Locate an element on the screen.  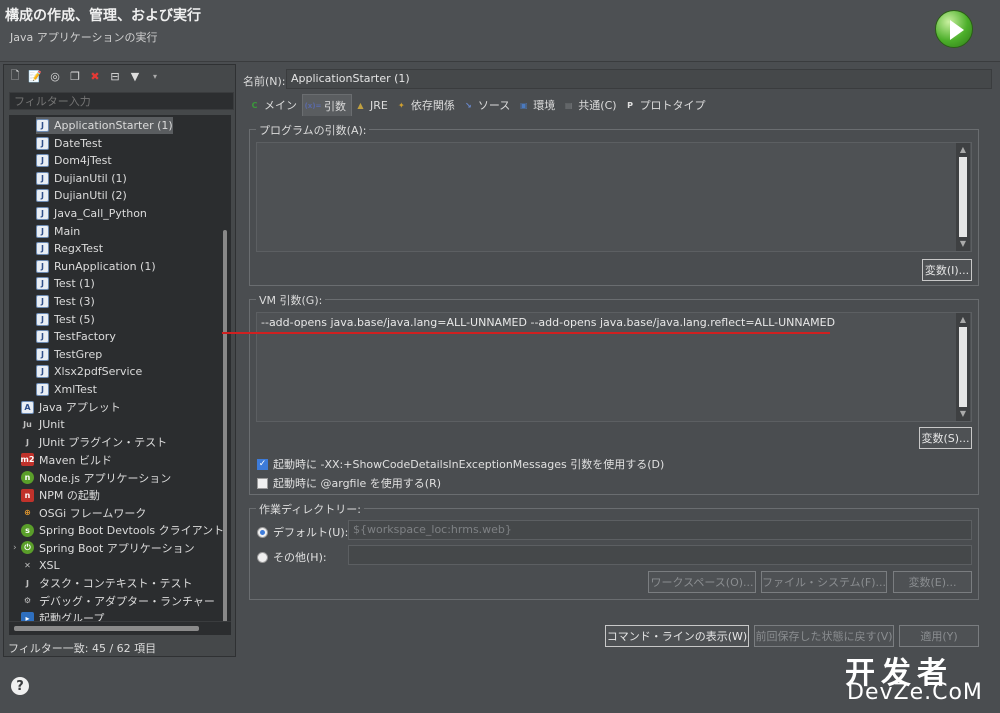
tree-item: JRunApplication (1) is located at coordinates (96, 266).